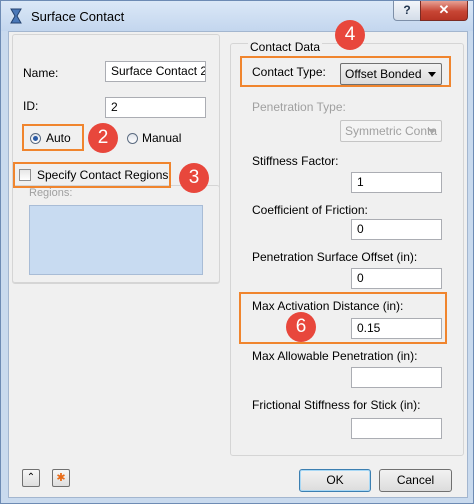  What do you see at coordinates (383, 74) in the screenshot?
I see `contact-type-value: Offset Bonded` at bounding box center [383, 74].